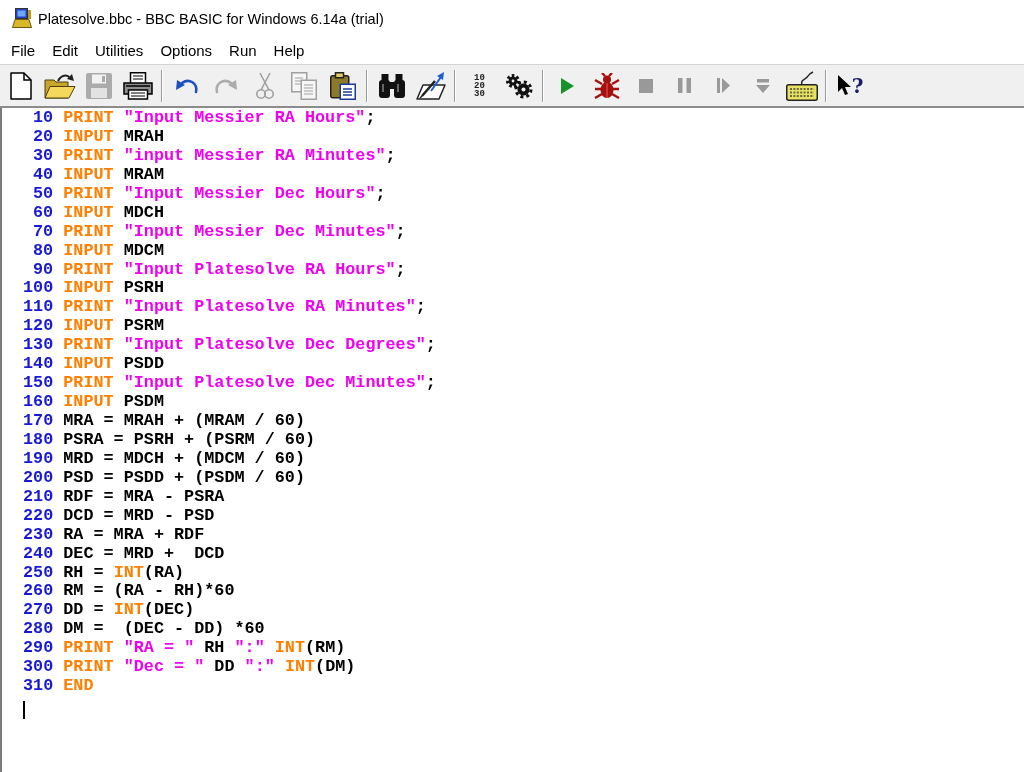  Describe the element at coordinates (78, 687) in the screenshot. I see `code-line: END` at that location.